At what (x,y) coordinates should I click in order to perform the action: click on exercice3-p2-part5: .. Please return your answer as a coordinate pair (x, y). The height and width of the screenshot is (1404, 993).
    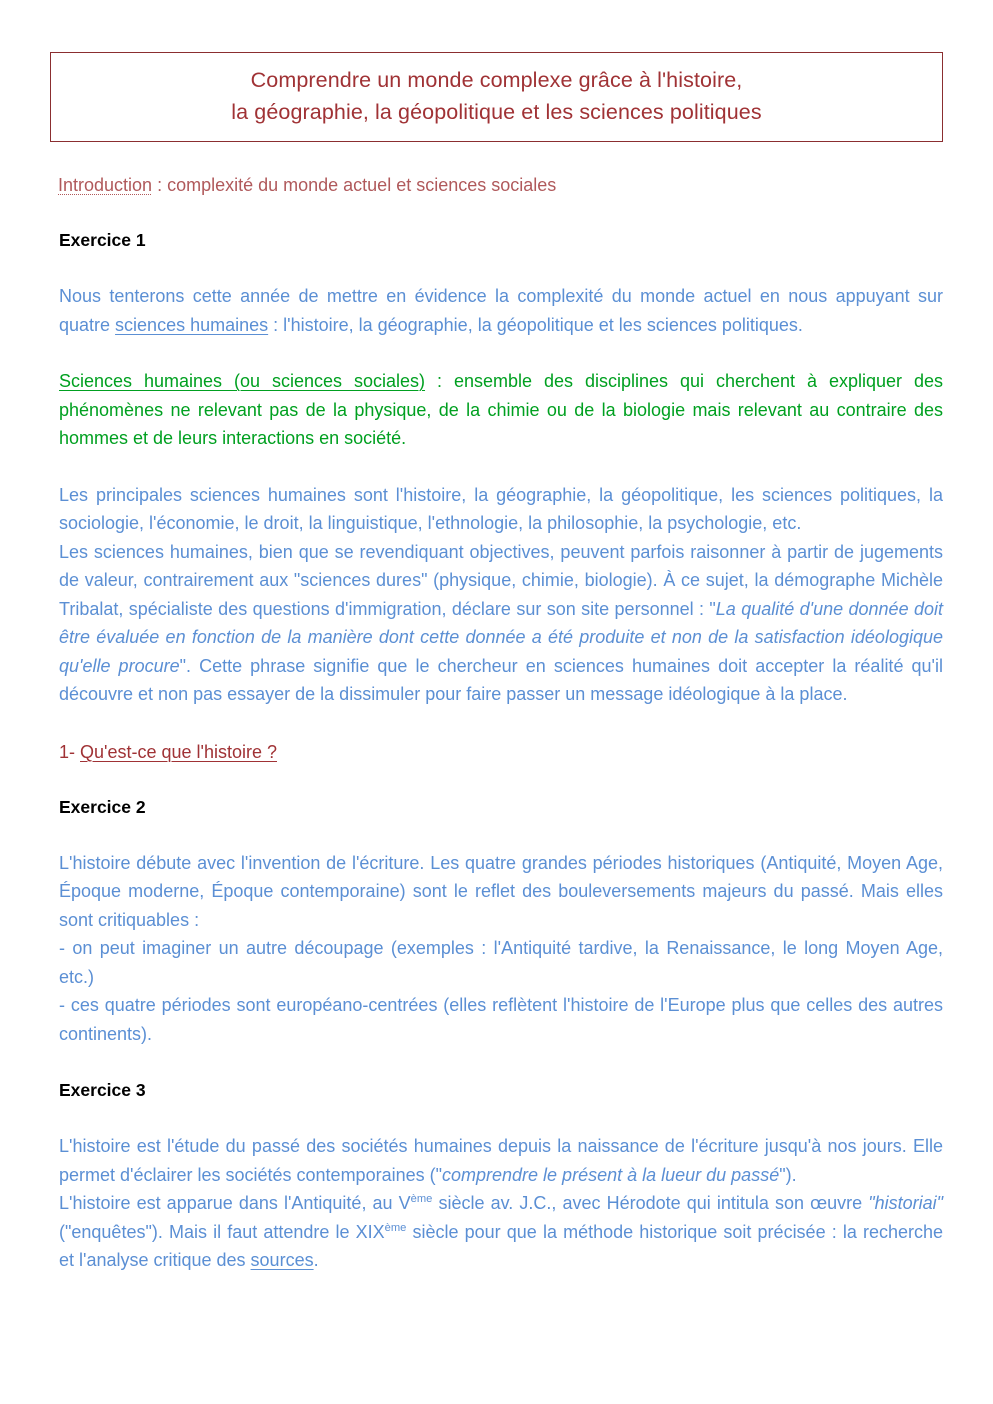
    Looking at the image, I should click on (316, 1260).